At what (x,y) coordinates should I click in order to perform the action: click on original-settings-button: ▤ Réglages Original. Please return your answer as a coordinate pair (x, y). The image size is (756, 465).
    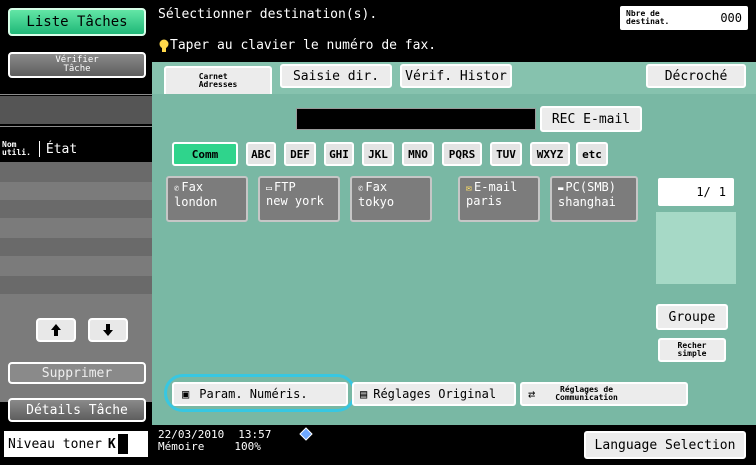
    Looking at the image, I should click on (434, 394).